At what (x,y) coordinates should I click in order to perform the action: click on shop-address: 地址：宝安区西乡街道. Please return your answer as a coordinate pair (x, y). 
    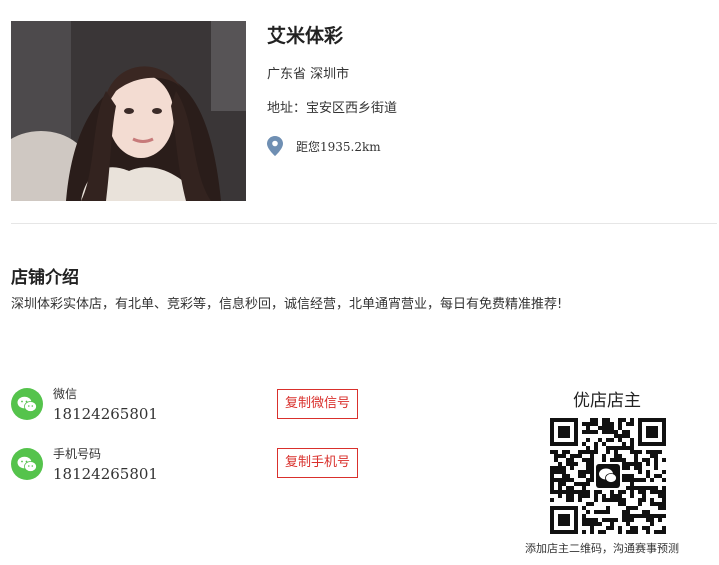
    Looking at the image, I should click on (332, 108).